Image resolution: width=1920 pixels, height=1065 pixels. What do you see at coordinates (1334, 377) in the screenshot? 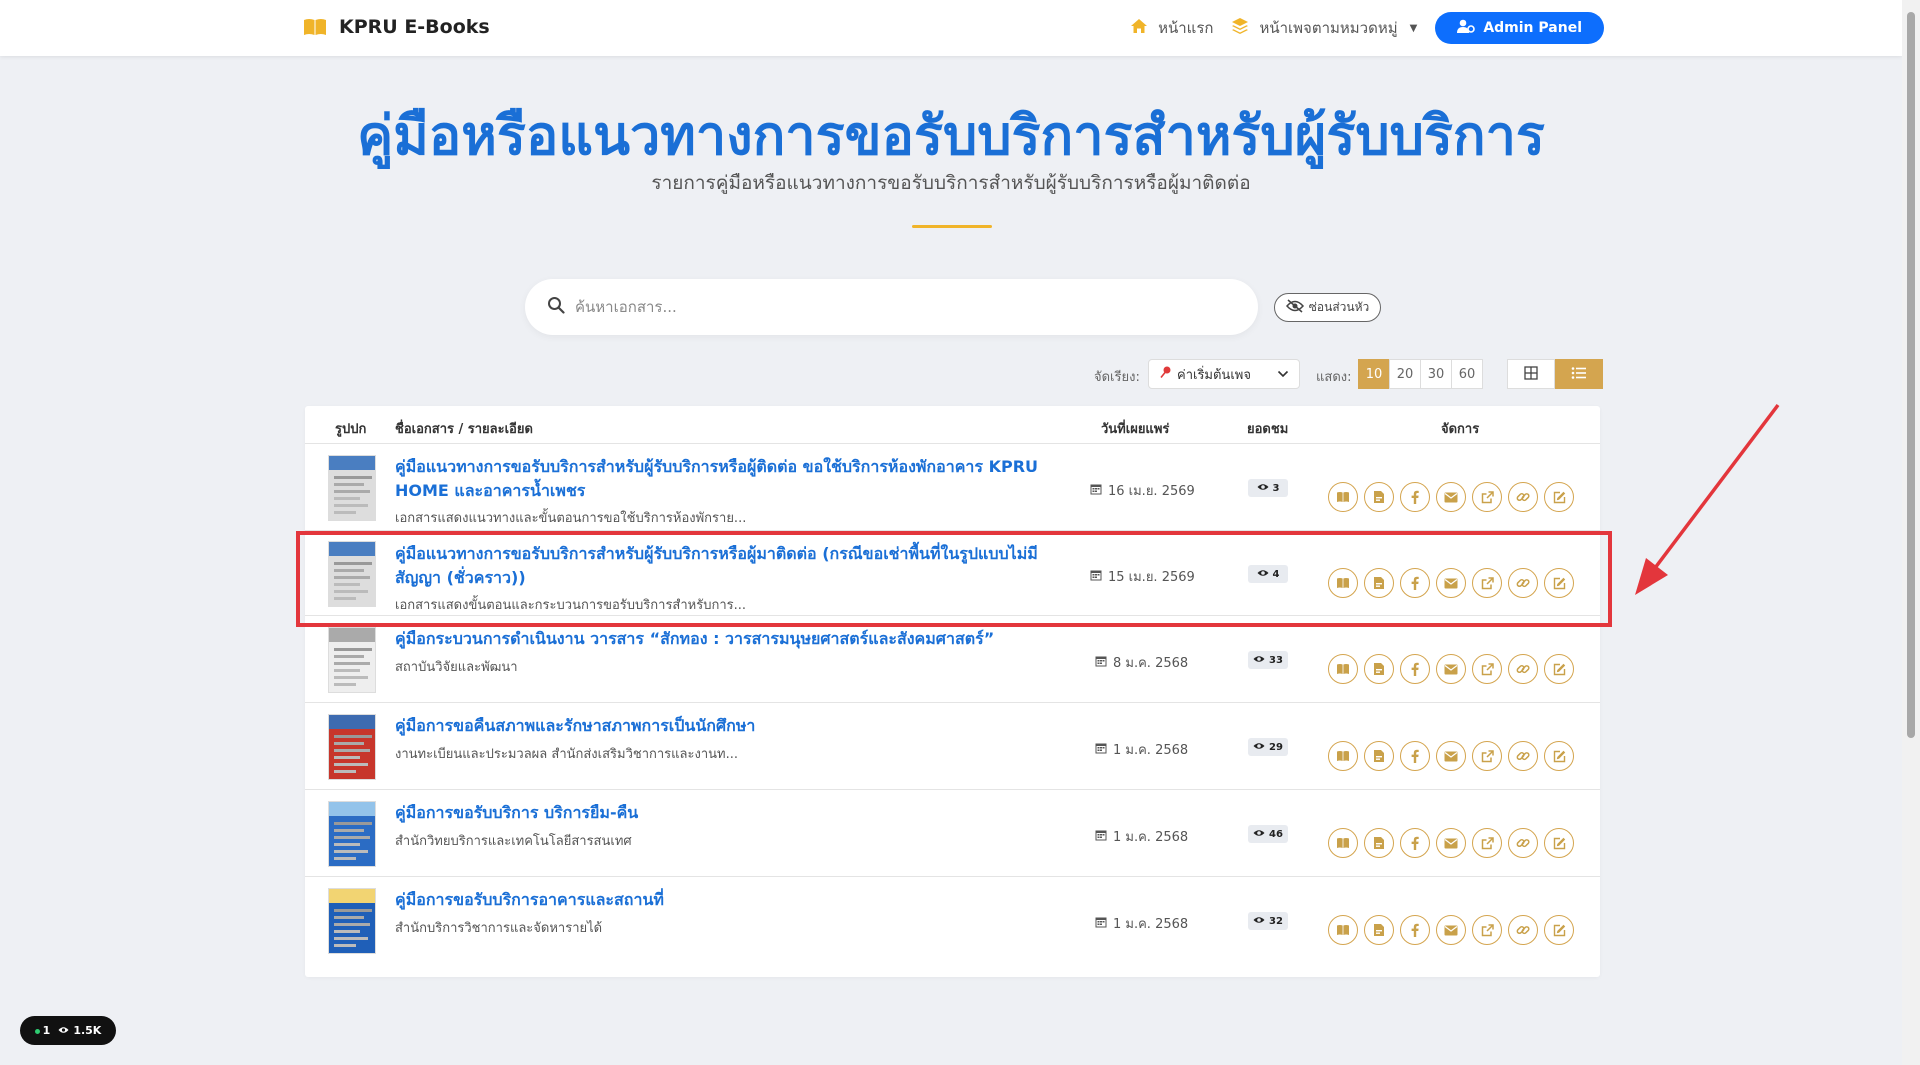
I see `show-label: แสดง:` at bounding box center [1334, 377].